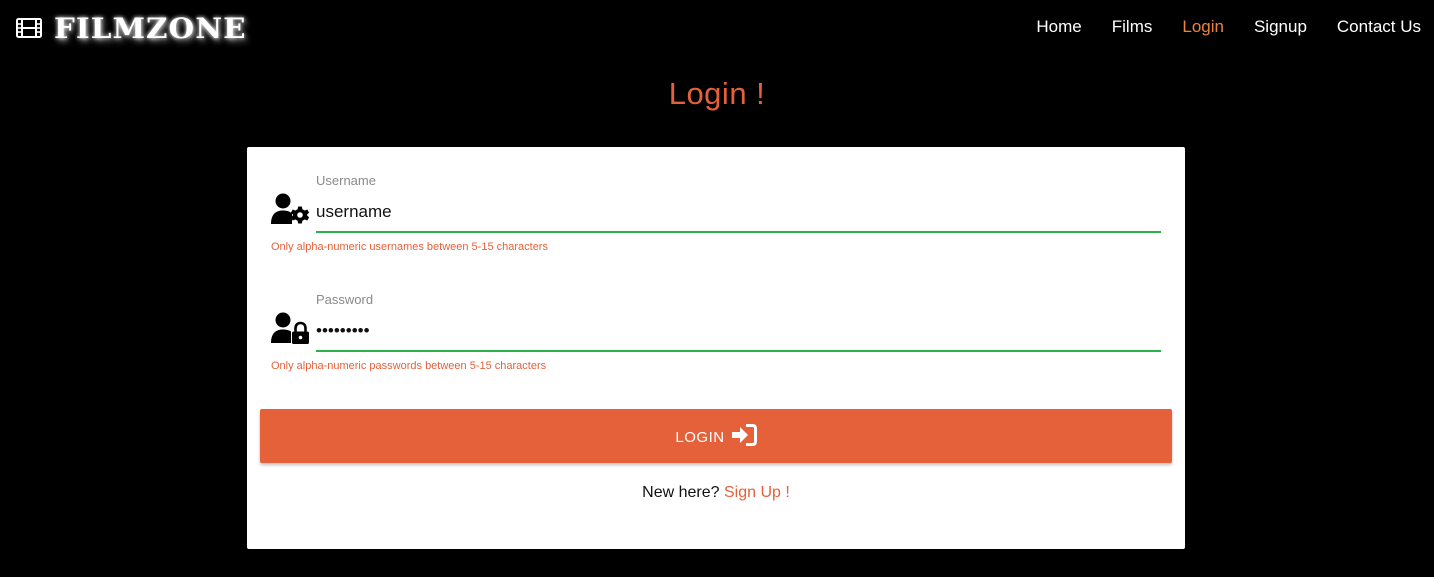 This screenshot has width=1434, height=577. I want to click on login-button-label: LOGIN, so click(700, 437).